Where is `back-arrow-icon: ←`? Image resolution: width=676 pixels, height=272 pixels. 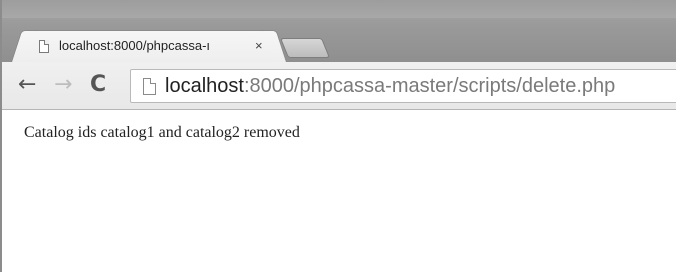 back-arrow-icon: ← is located at coordinates (27, 85).